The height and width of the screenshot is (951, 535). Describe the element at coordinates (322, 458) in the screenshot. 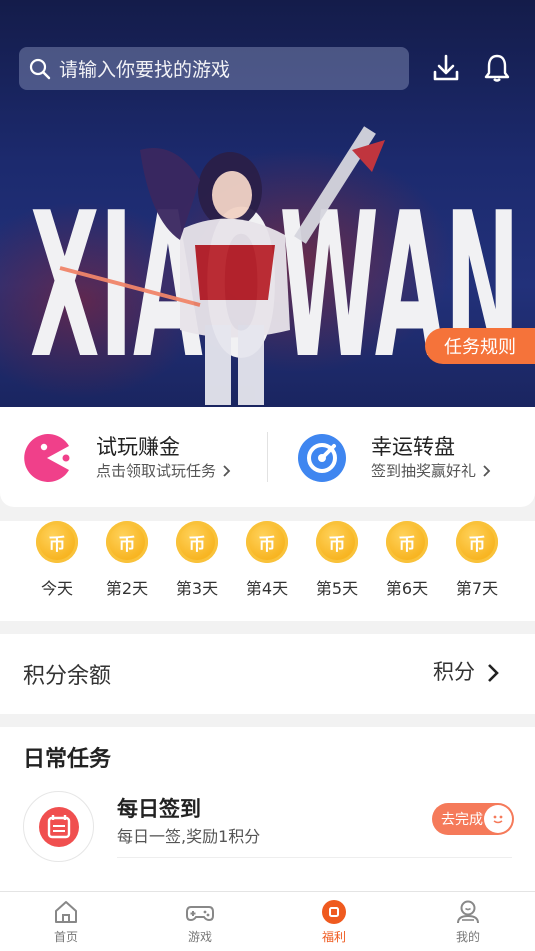

I see `wheel-icon` at that location.